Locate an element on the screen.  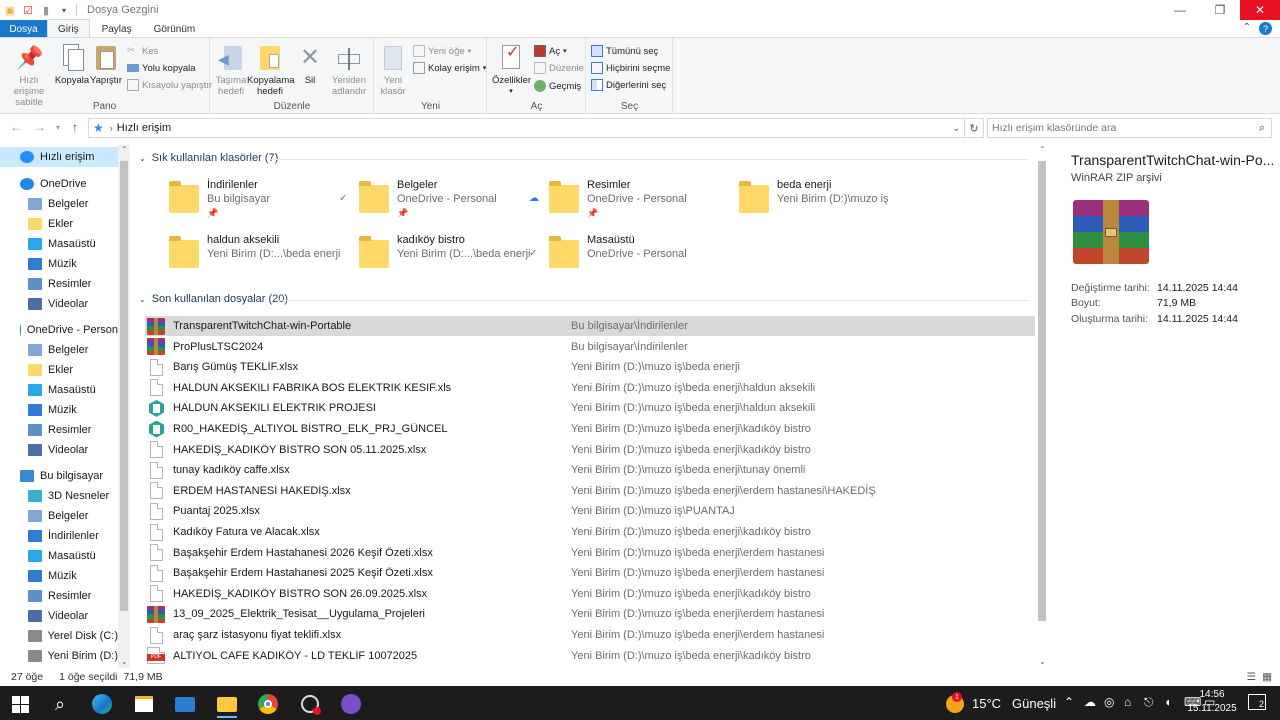
frequent-folder-tile: İndirilenler Bu bilgisayar 📌 is located at coordinates (264, 200).